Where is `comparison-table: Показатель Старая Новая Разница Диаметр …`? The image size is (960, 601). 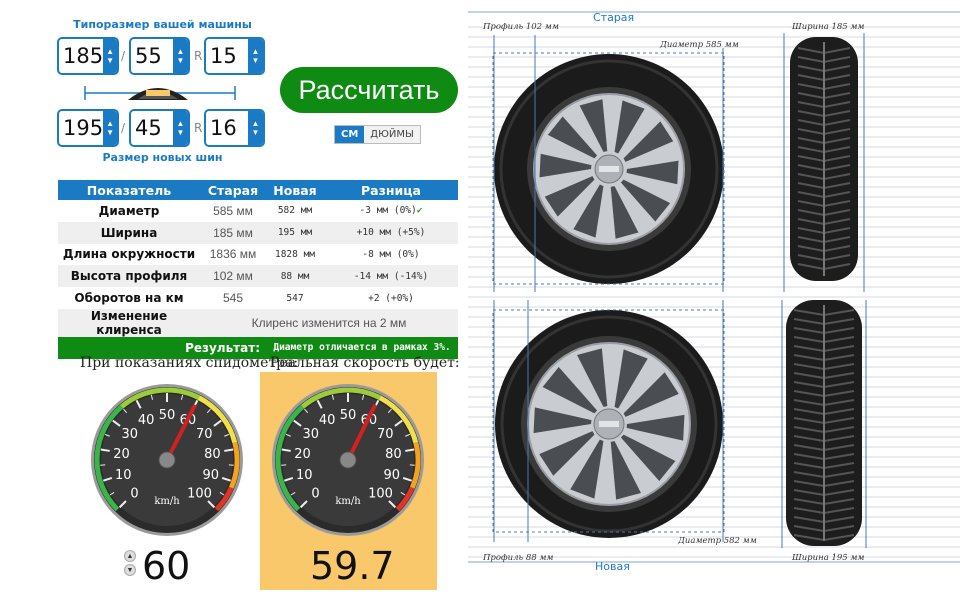 comparison-table: Показатель Старая Новая Разница Диаметр … is located at coordinates (258, 269).